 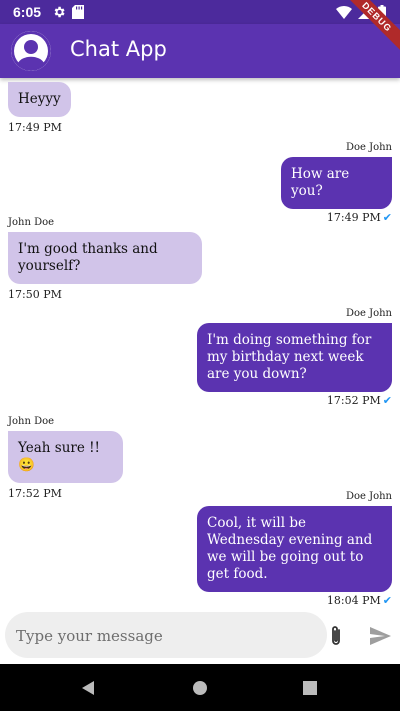 What do you see at coordinates (344, 12) in the screenshot?
I see `wifi-icon` at bounding box center [344, 12].